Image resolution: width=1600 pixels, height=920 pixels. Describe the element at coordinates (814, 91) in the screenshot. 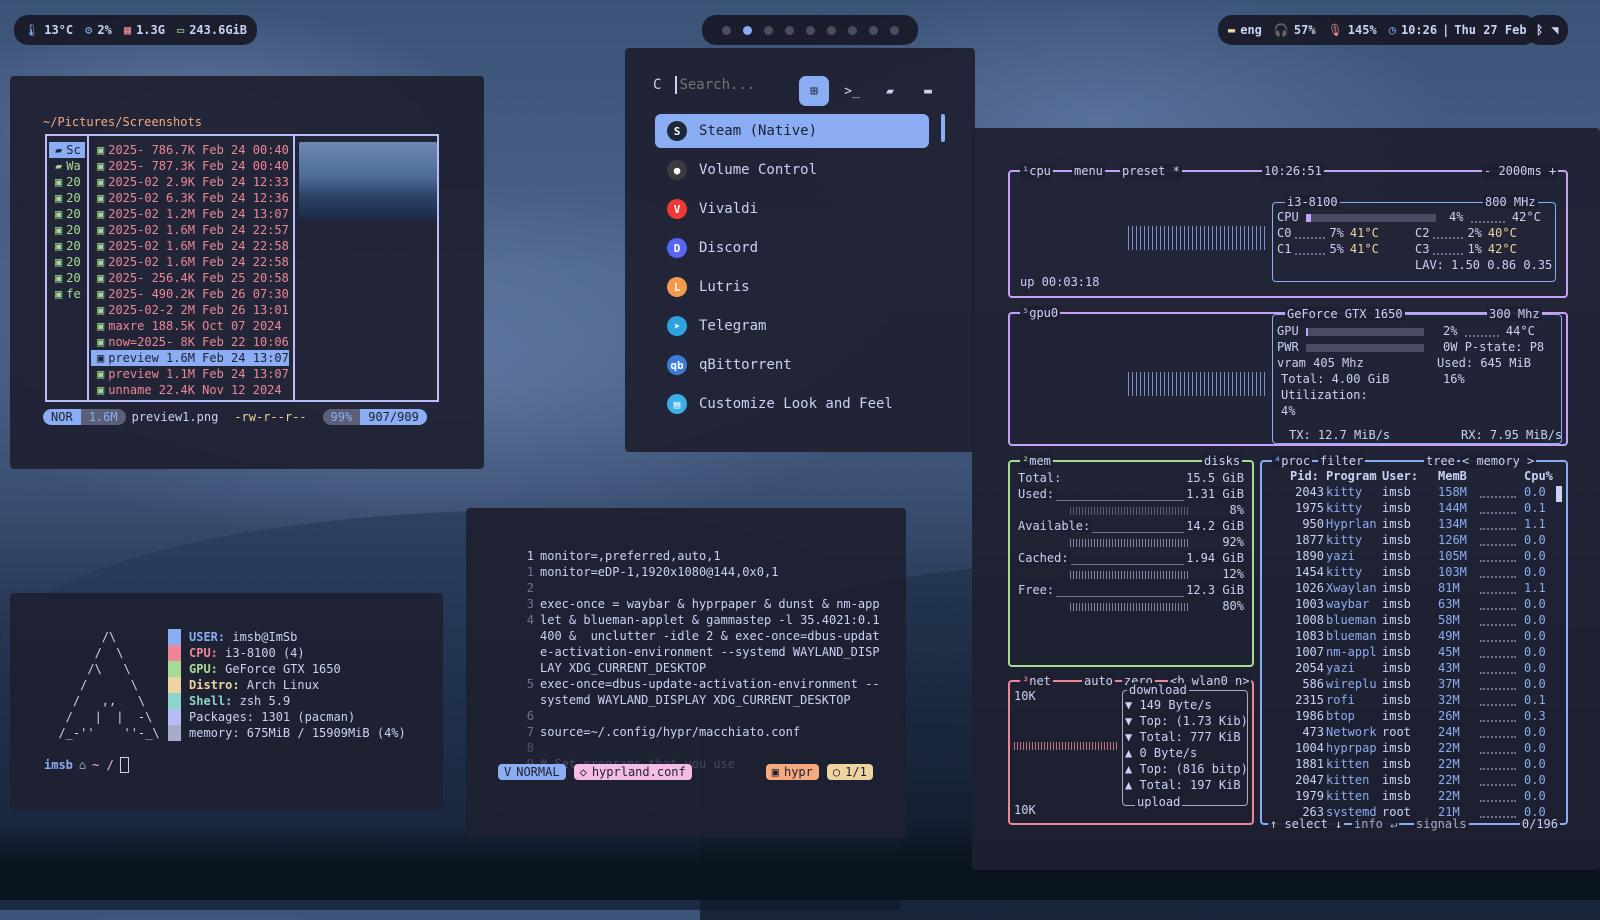

I see `apps-grid-icon: ⊞` at that location.